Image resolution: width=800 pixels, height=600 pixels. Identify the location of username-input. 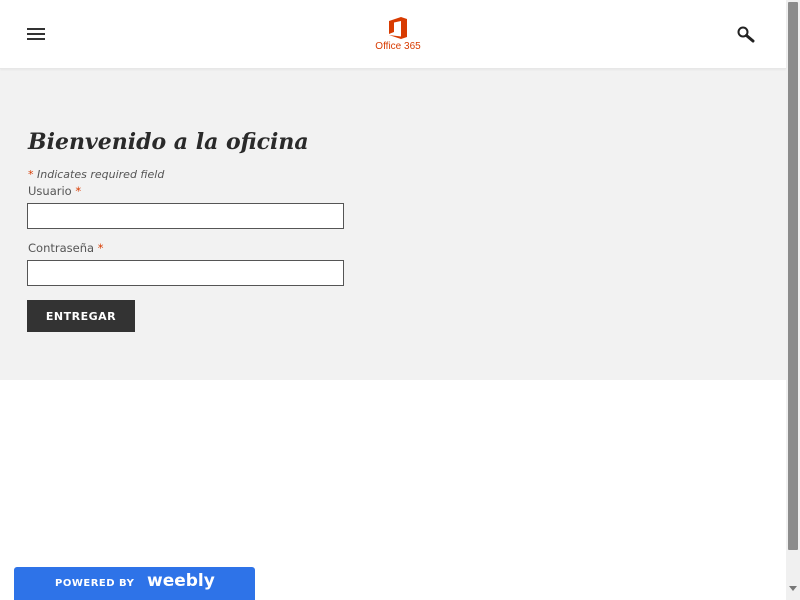
(185, 216).